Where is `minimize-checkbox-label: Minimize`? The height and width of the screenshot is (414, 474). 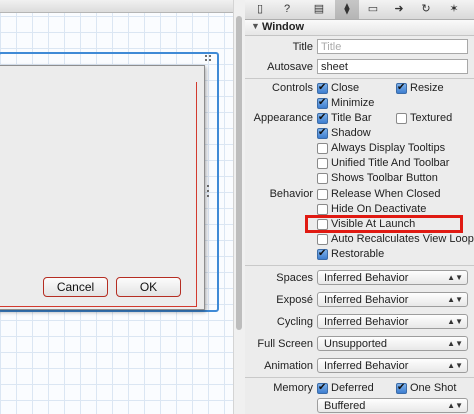 minimize-checkbox-label: Minimize is located at coordinates (353, 103).